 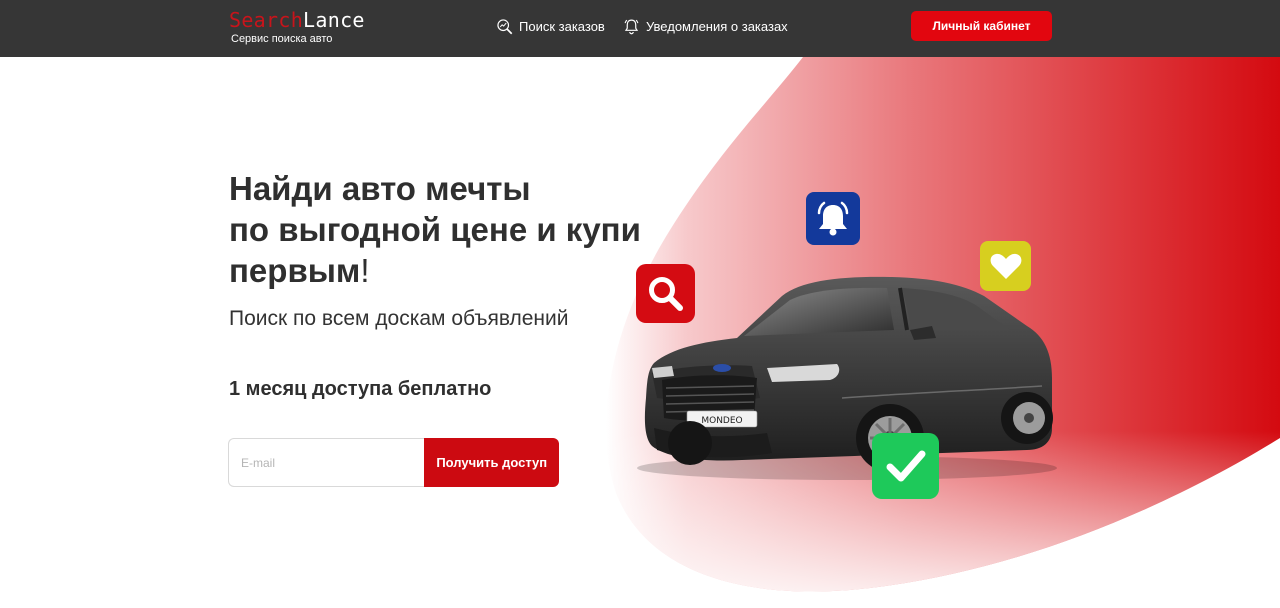 I want to click on notification-badge, so click(x=833, y=218).